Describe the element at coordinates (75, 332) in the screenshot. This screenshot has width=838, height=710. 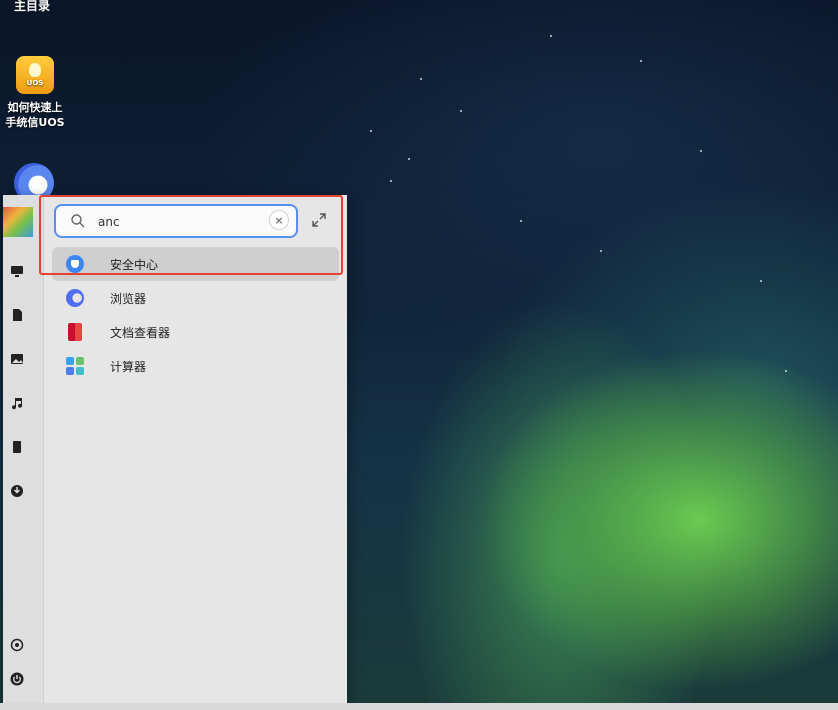
I see `document-viewer-icon` at that location.